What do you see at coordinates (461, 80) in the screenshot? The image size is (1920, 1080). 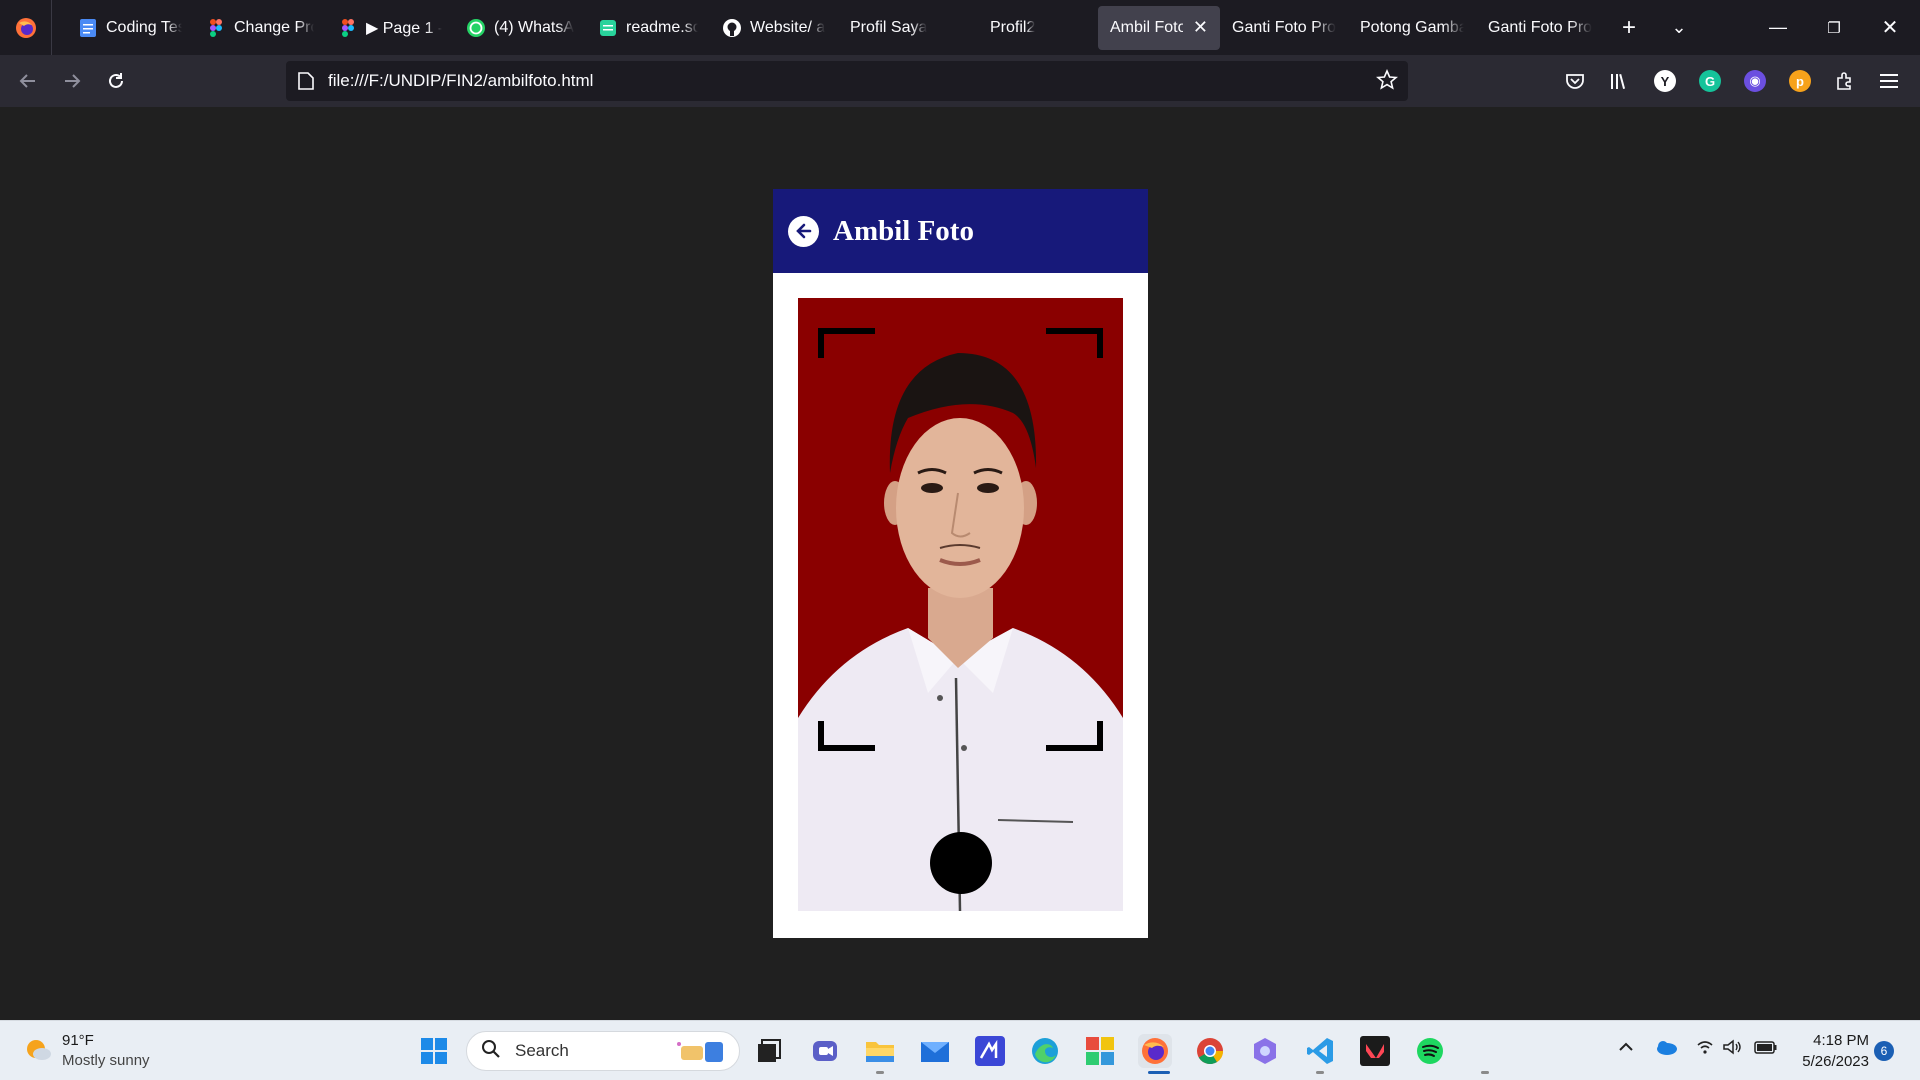 I see `url-text: file:///F:/UNDIP/FIN2/ambilfoto.html` at bounding box center [461, 80].